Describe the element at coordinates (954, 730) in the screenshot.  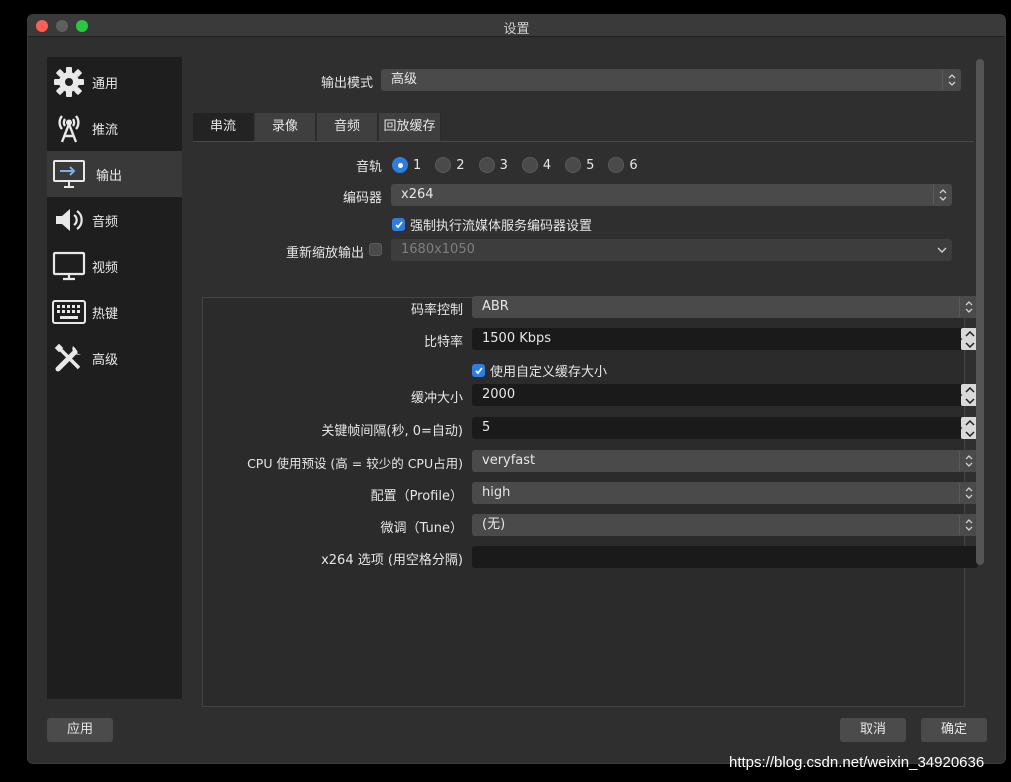
I see `ok-button: 确定` at that location.